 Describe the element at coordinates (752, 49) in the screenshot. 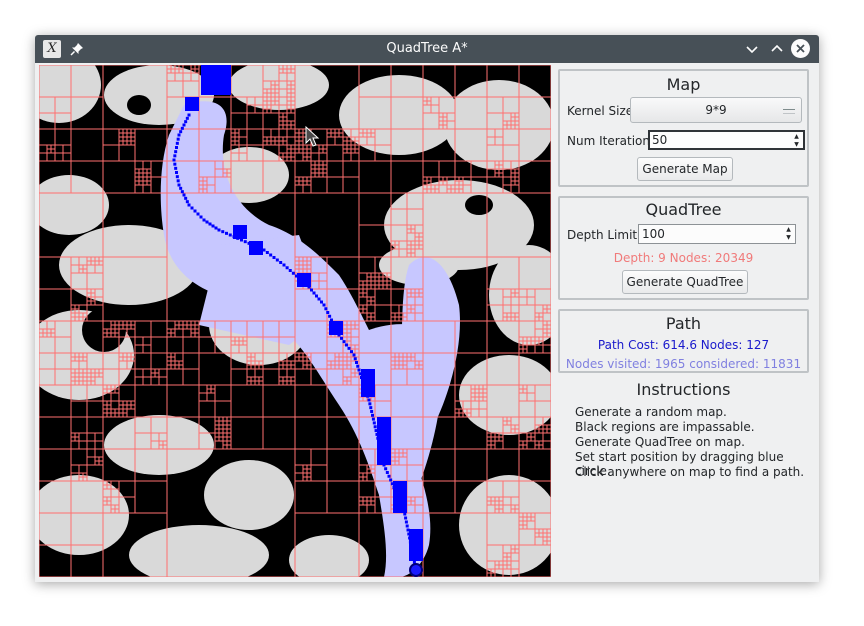

I see `minimize-icon` at that location.